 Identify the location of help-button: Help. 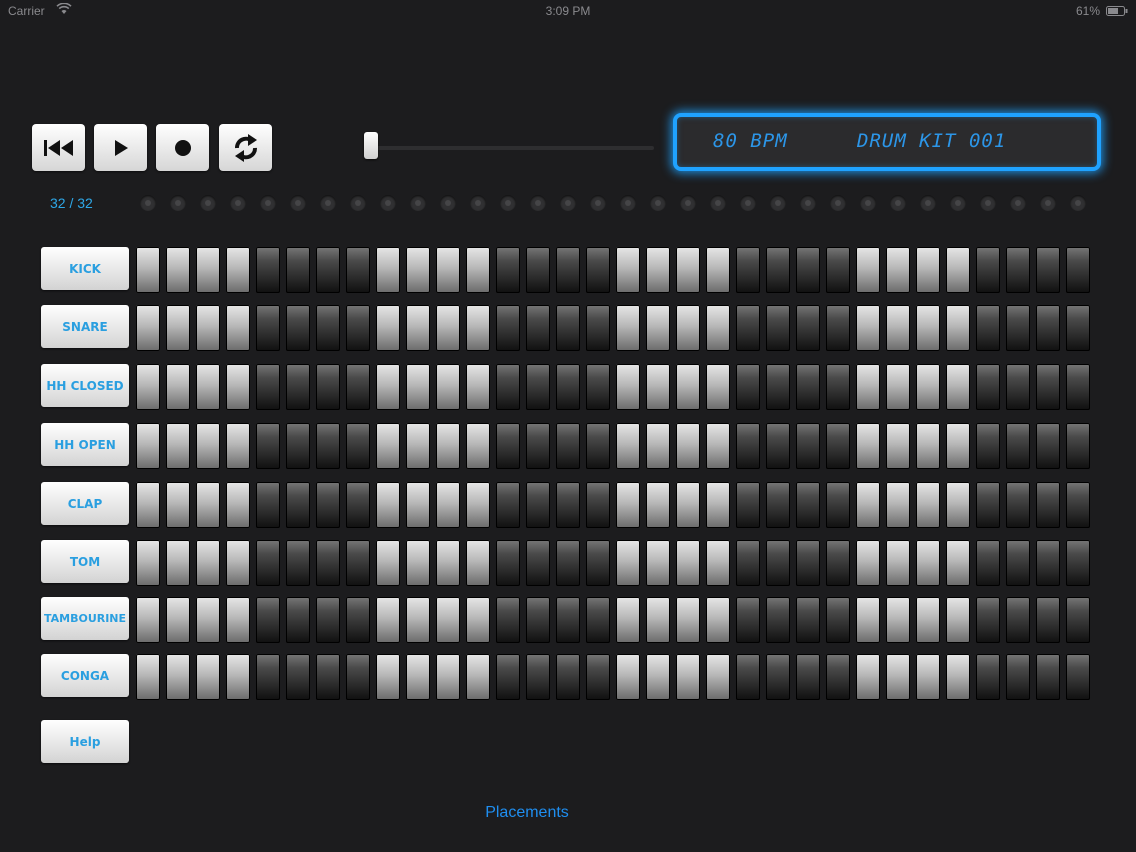
(85, 741).